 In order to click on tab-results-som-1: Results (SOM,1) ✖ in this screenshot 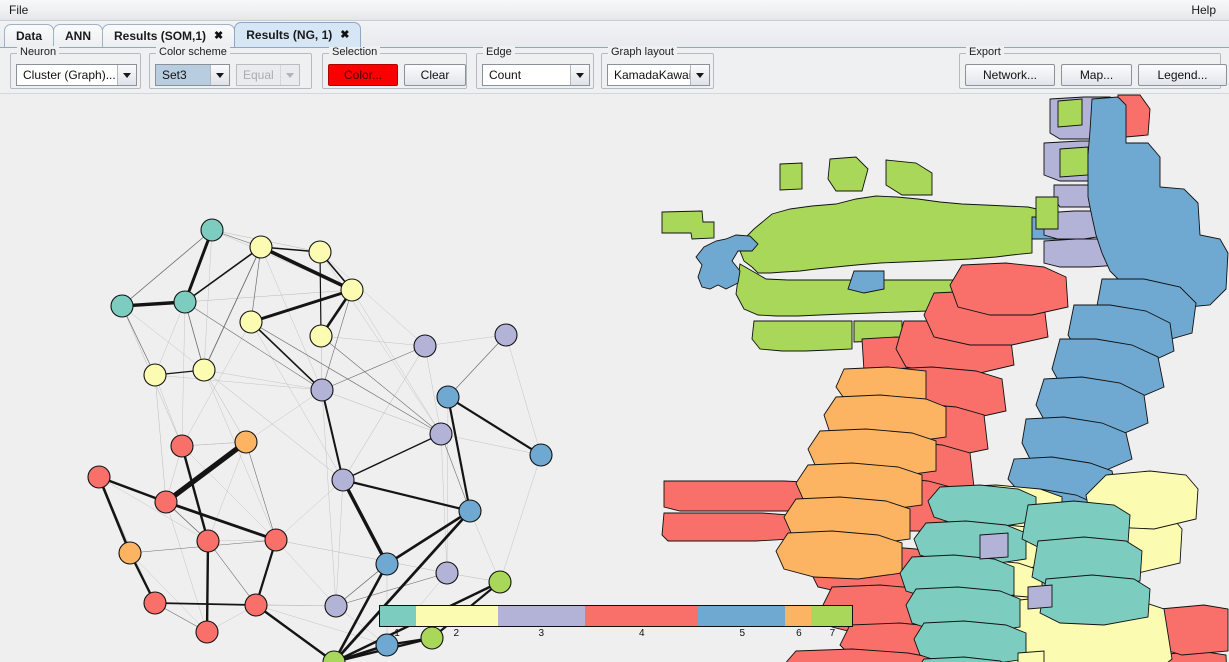, I will do `click(169, 35)`.